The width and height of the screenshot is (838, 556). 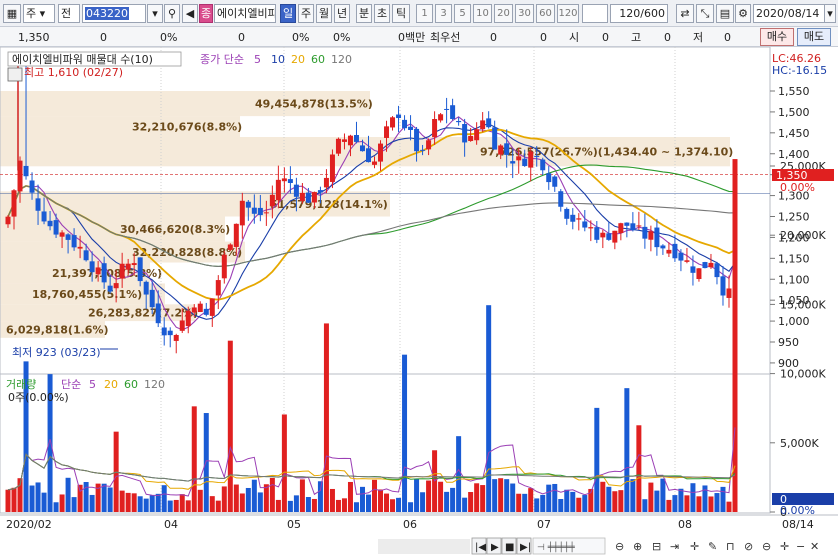 What do you see at coordinates (111, 384) in the screenshot?
I see `volume-ma-period-20: 20` at bounding box center [111, 384].